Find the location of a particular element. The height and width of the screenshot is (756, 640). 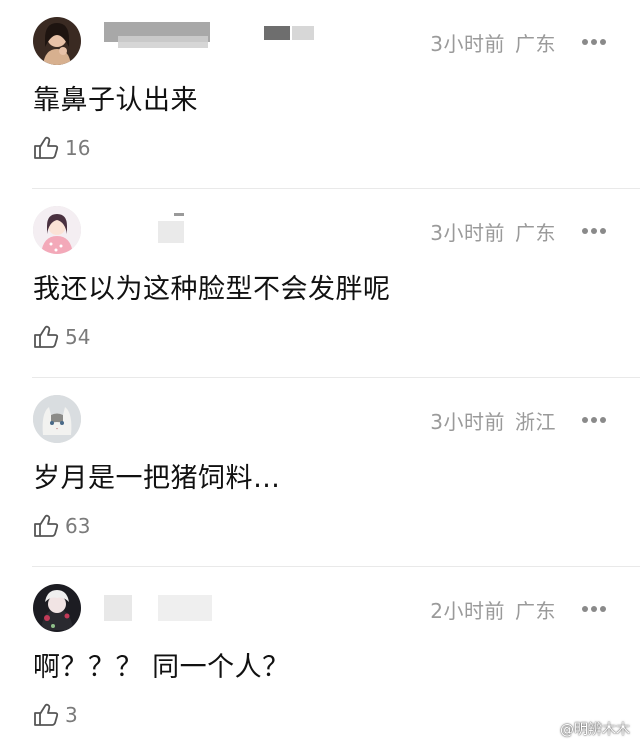

like-count: 54 is located at coordinates (78, 337).